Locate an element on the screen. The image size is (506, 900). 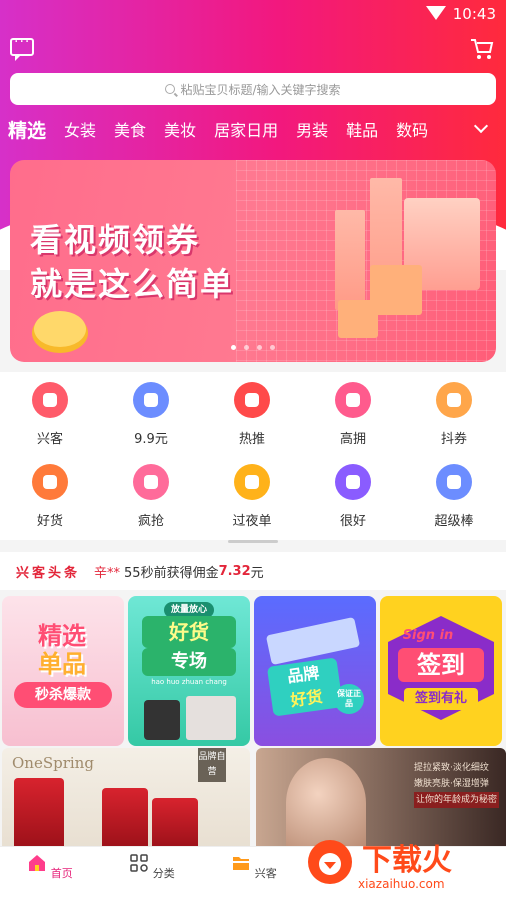
menu-item-douquan: 抖券 is located at coordinates (454, 414).